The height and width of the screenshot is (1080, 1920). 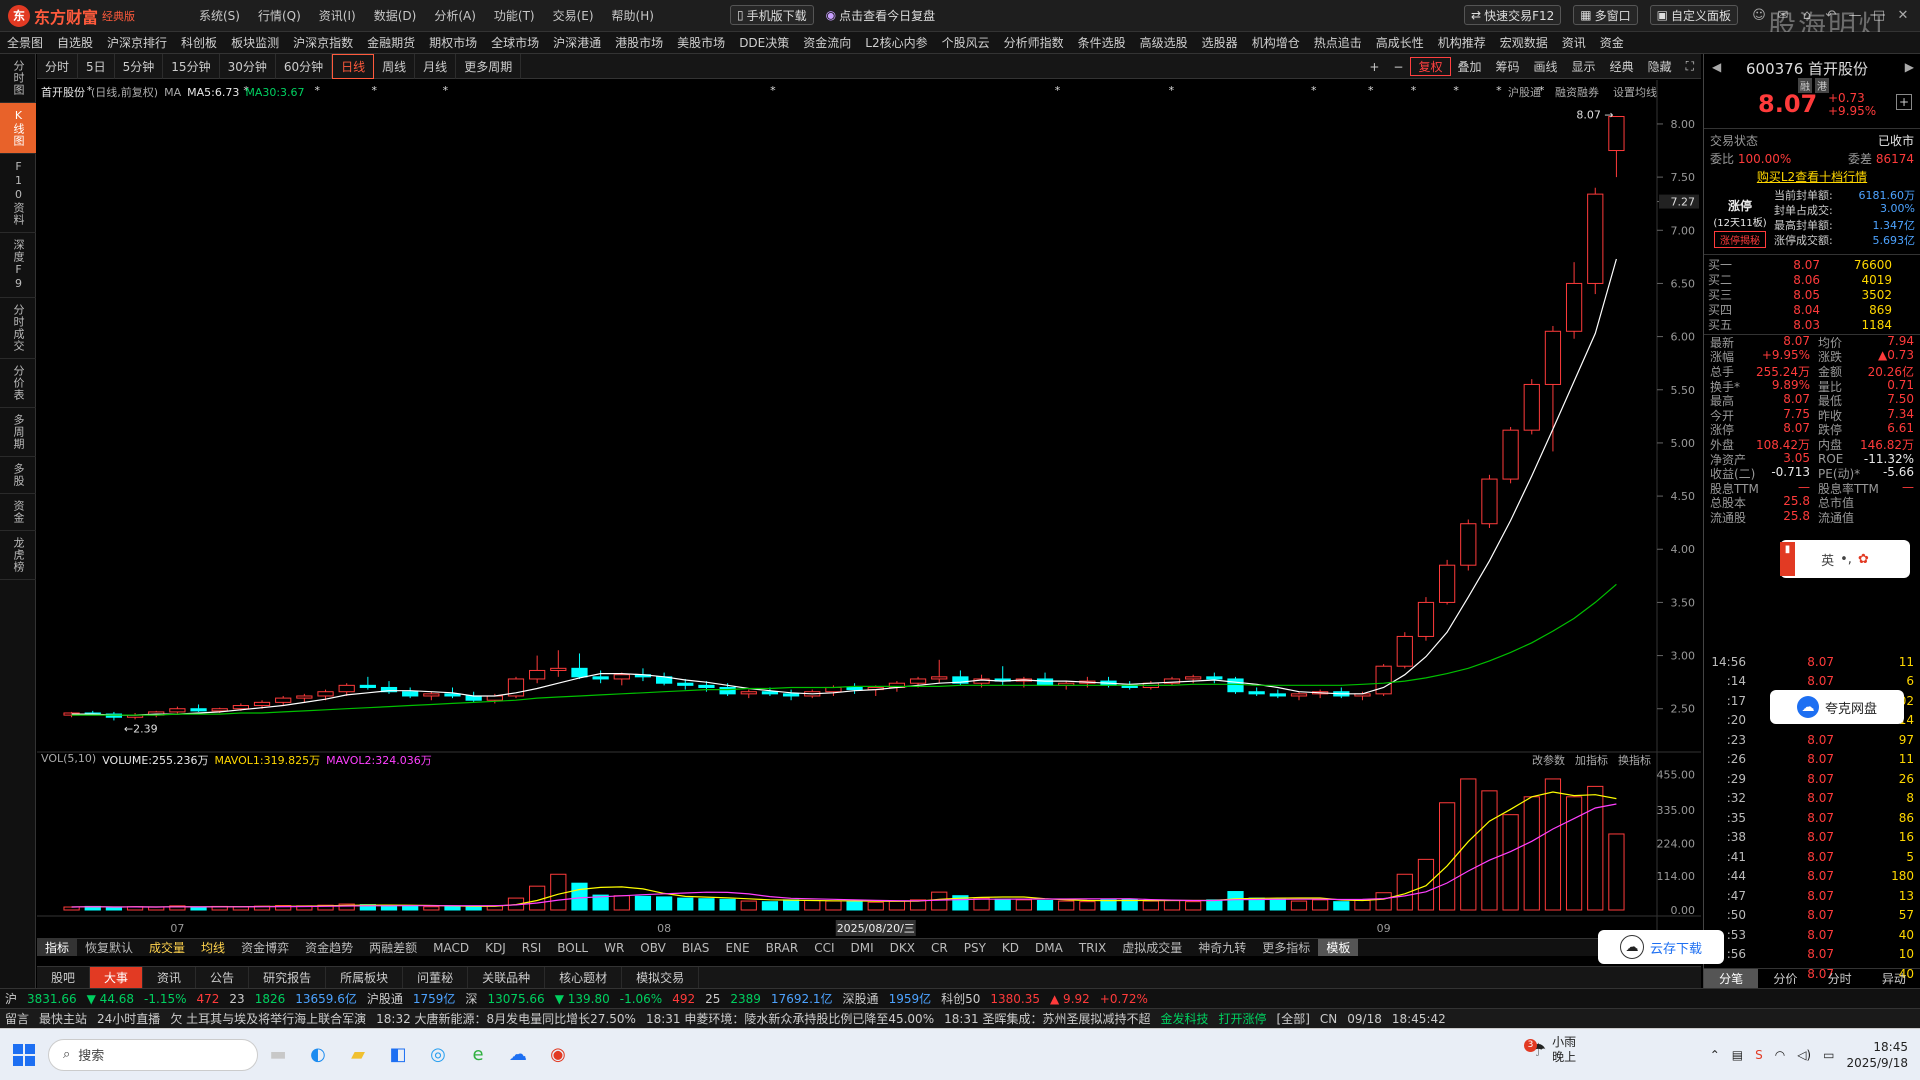 What do you see at coordinates (278, 1055) in the screenshot?
I see `taskview-icon: ▬` at bounding box center [278, 1055].